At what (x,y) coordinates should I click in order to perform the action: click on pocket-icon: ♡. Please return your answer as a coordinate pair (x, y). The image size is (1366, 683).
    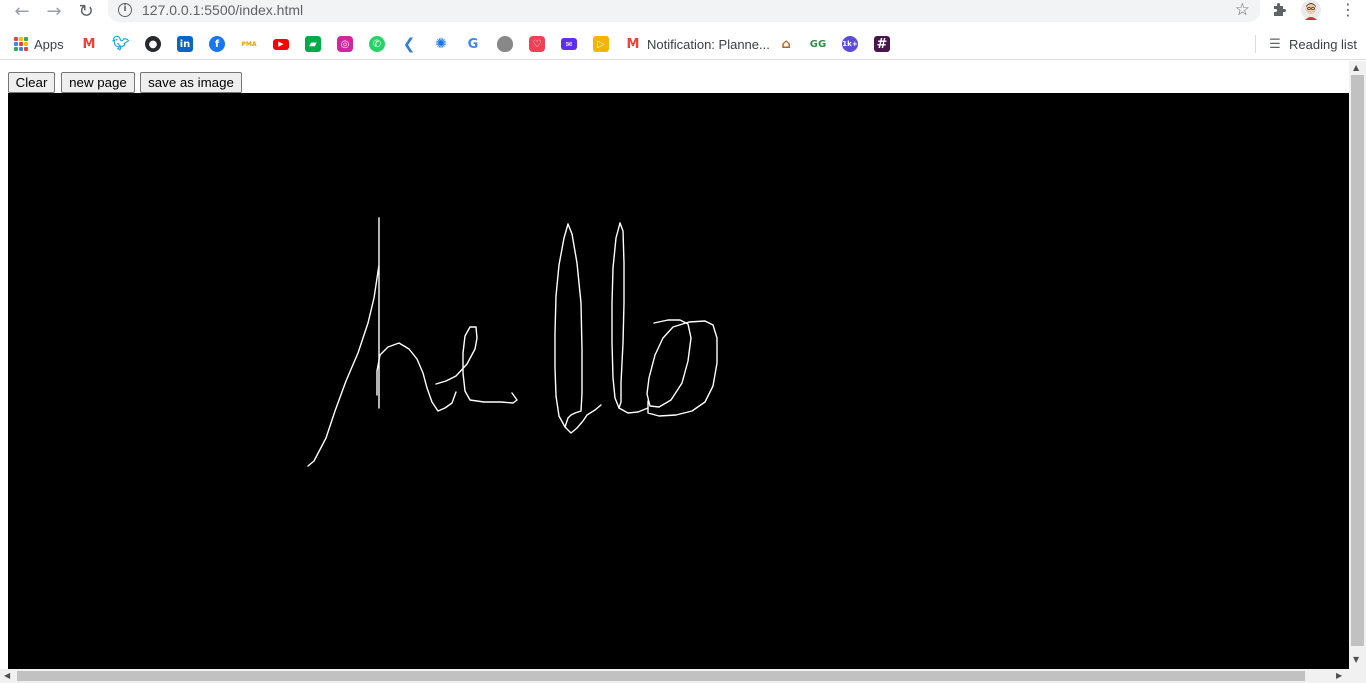
    Looking at the image, I should click on (537, 44).